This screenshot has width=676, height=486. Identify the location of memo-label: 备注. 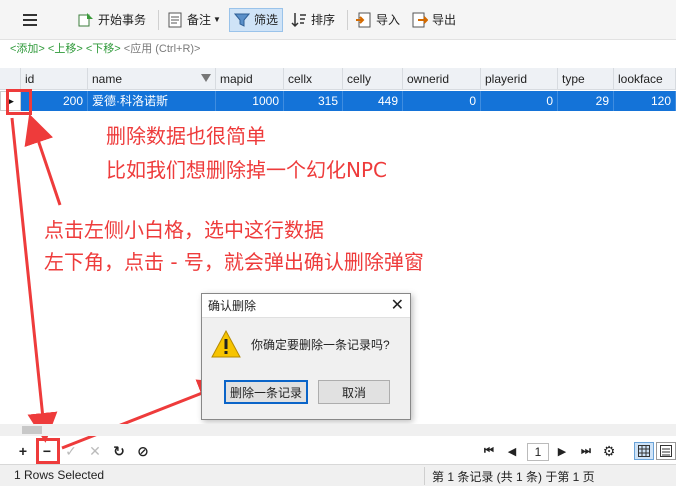
(199, 20).